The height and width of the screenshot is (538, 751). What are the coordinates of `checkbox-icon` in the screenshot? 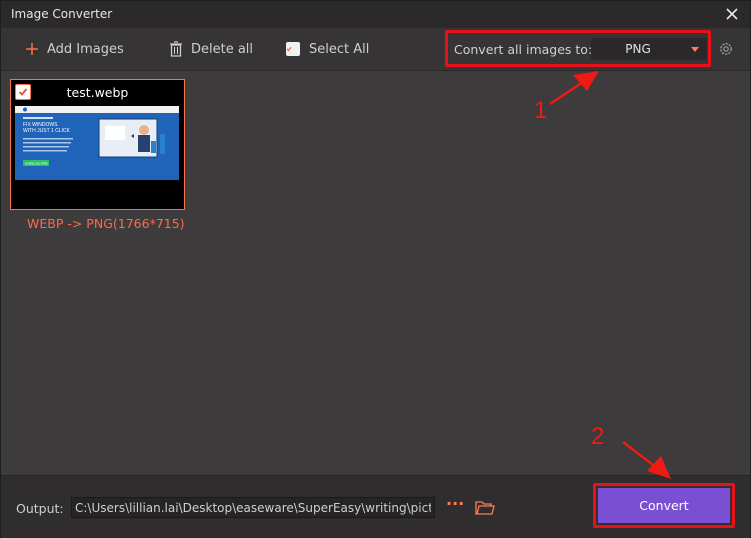 It's located at (293, 49).